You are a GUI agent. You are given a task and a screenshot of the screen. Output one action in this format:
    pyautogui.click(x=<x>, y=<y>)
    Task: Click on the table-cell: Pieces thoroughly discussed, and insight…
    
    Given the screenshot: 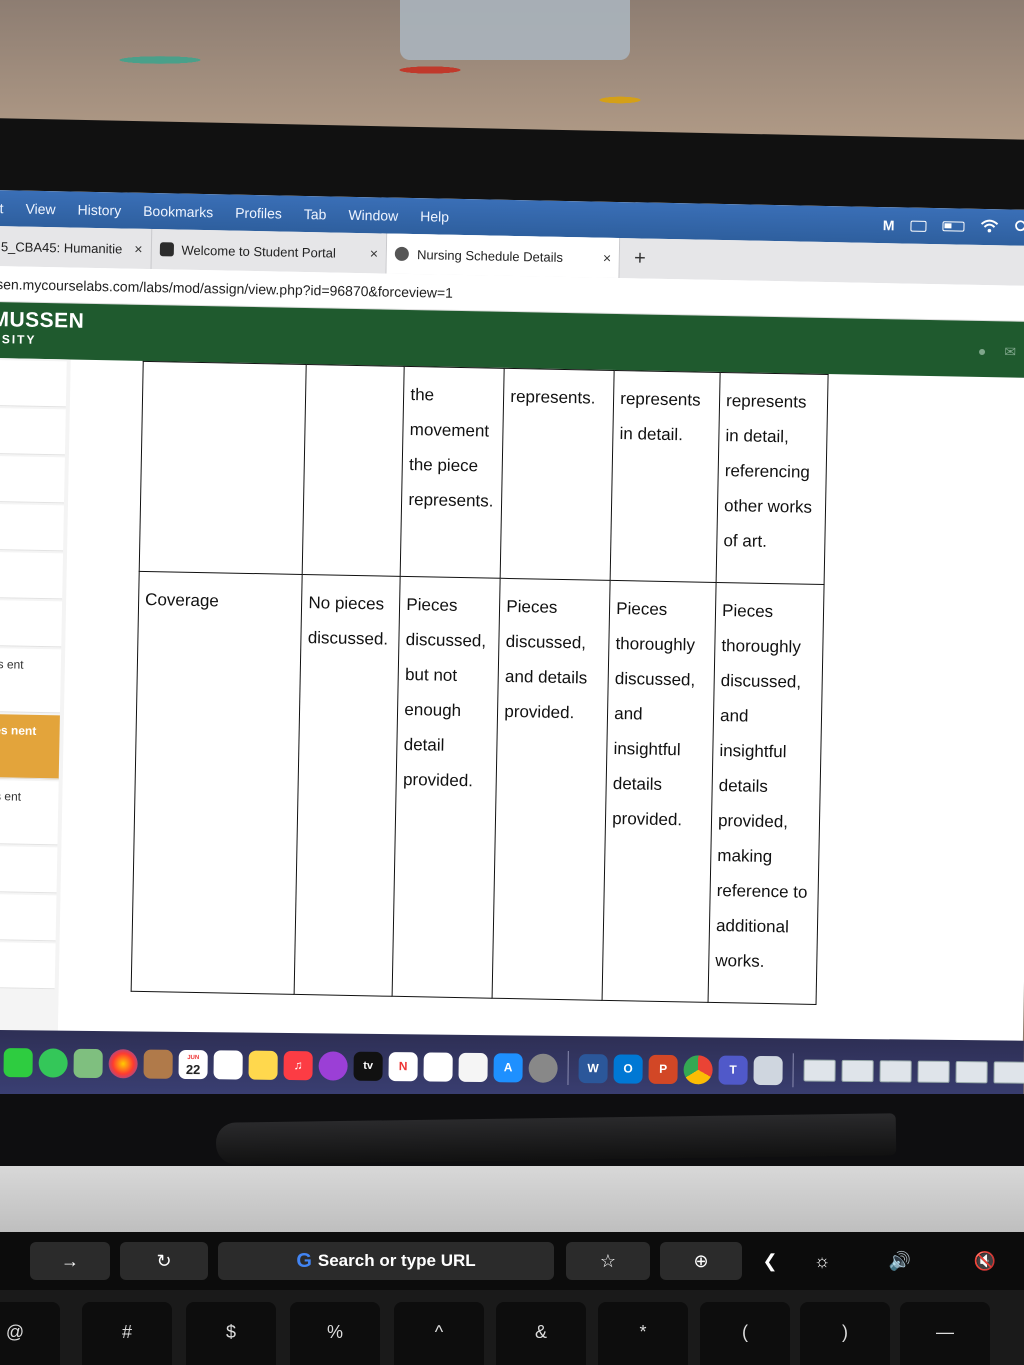 What is the action you would take?
    pyautogui.click(x=659, y=791)
    